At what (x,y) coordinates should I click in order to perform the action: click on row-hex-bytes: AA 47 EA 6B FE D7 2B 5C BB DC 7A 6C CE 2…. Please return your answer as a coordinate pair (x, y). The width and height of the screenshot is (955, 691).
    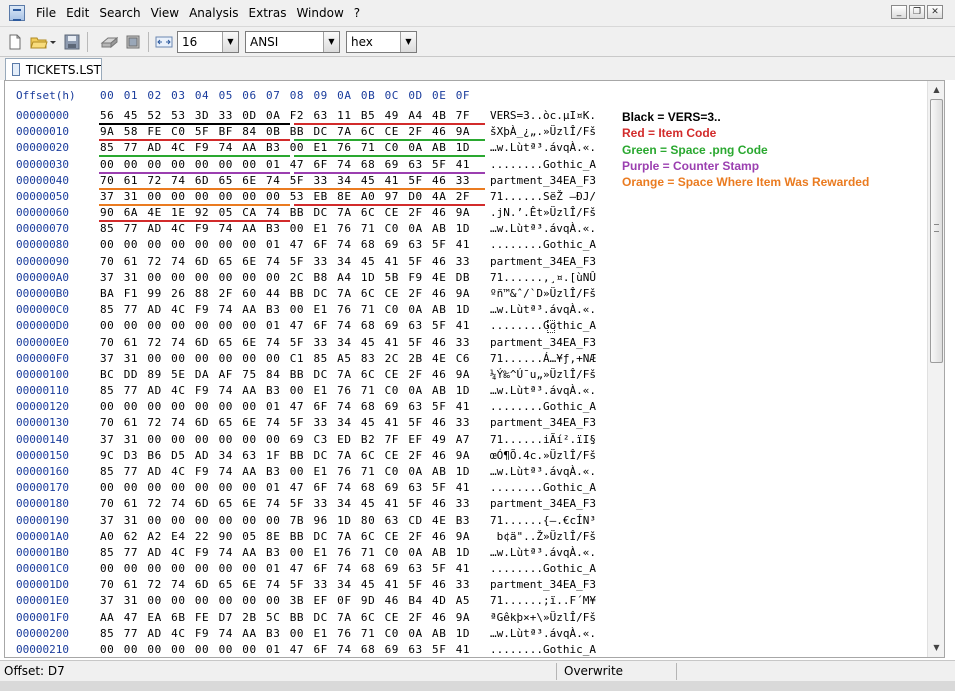
    Looking at the image, I should click on (285, 617).